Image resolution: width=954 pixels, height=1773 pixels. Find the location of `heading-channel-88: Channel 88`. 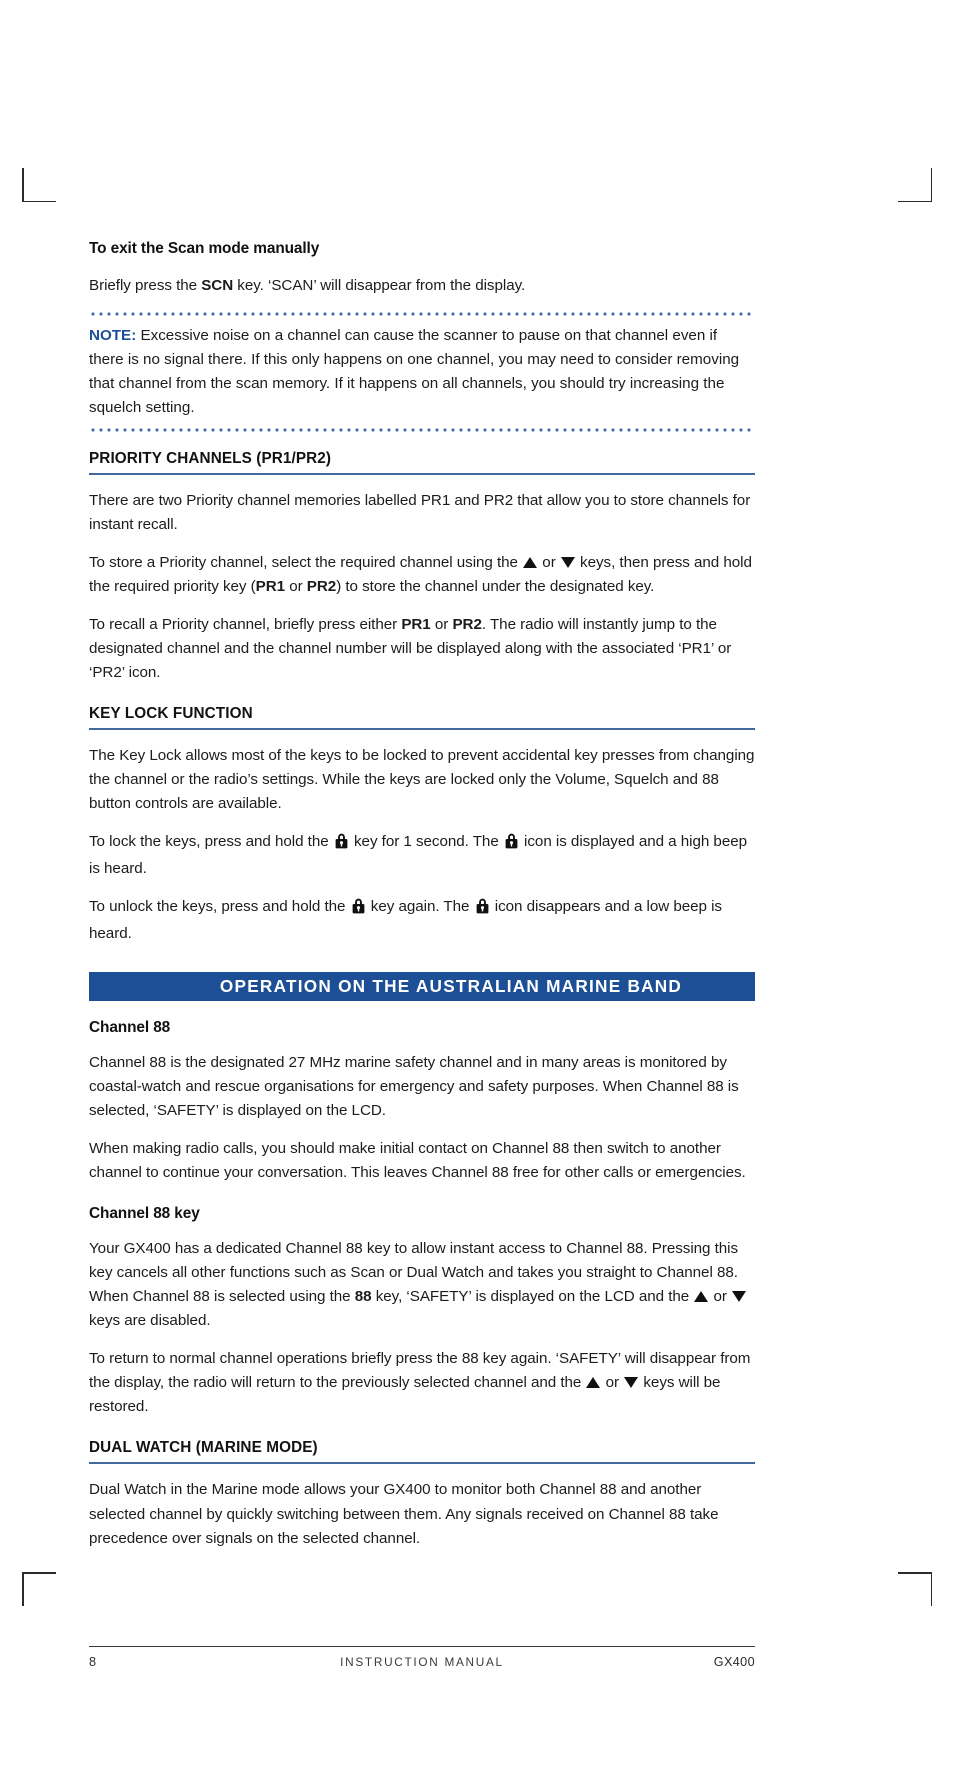

heading-channel-88: Channel 88 is located at coordinates (130, 1028).